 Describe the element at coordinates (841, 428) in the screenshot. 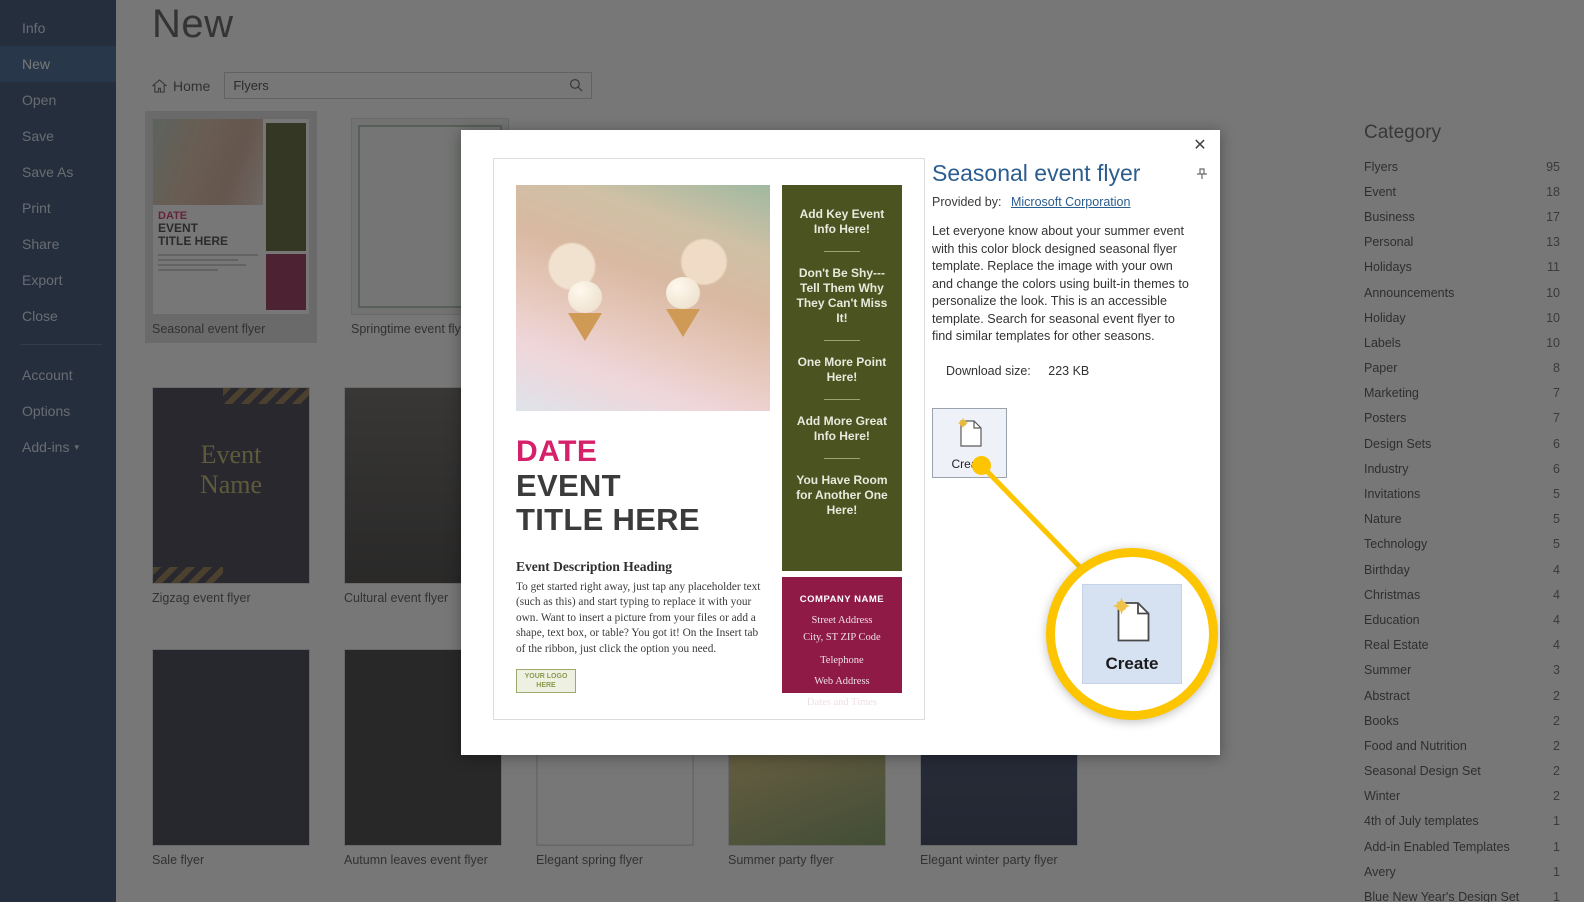

I see `side-block-text: Add More Great Info Here!` at that location.